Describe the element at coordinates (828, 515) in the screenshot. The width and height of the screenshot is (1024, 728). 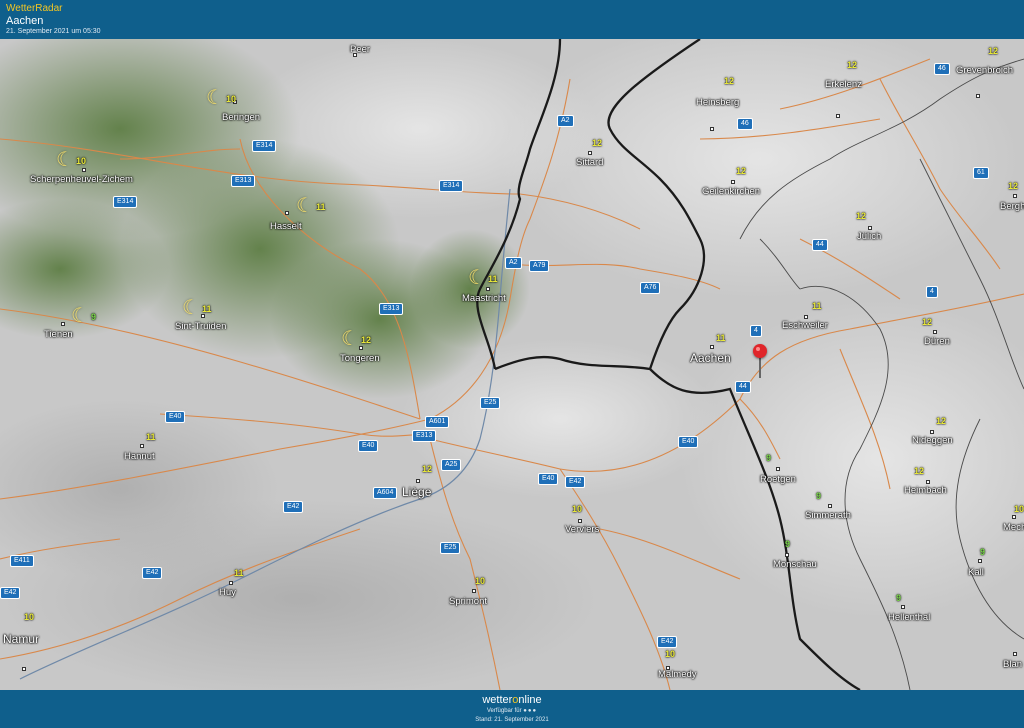
I see `city-label: Simmerath` at that location.